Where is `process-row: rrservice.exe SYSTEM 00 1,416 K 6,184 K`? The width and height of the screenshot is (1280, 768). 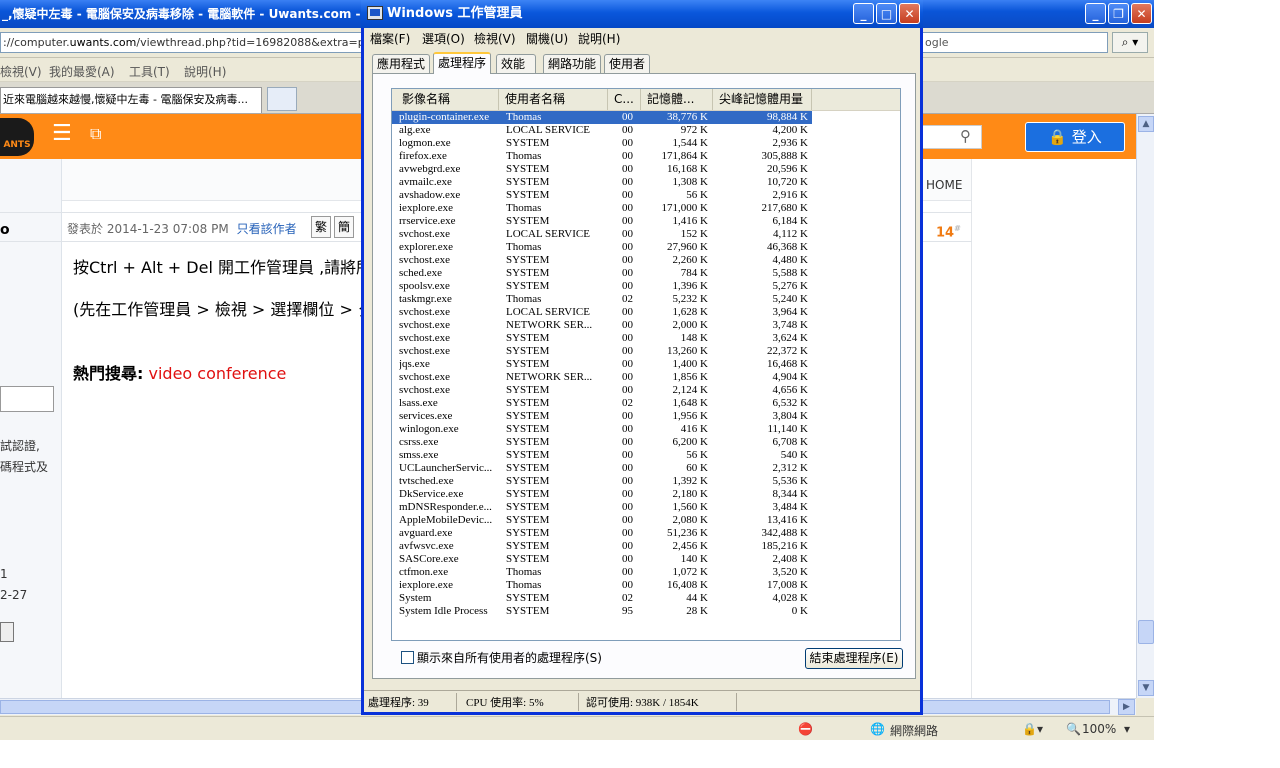 process-row: rrservice.exe SYSTEM 00 1,416 K 6,184 K is located at coordinates (646, 221).